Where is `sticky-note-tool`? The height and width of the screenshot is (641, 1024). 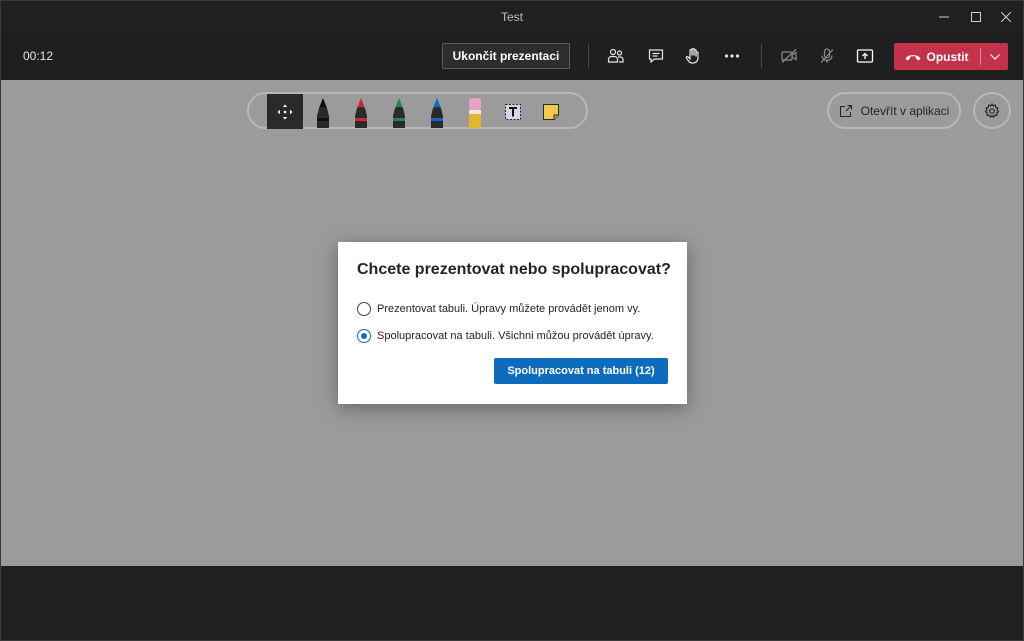 sticky-note-tool is located at coordinates (551, 111).